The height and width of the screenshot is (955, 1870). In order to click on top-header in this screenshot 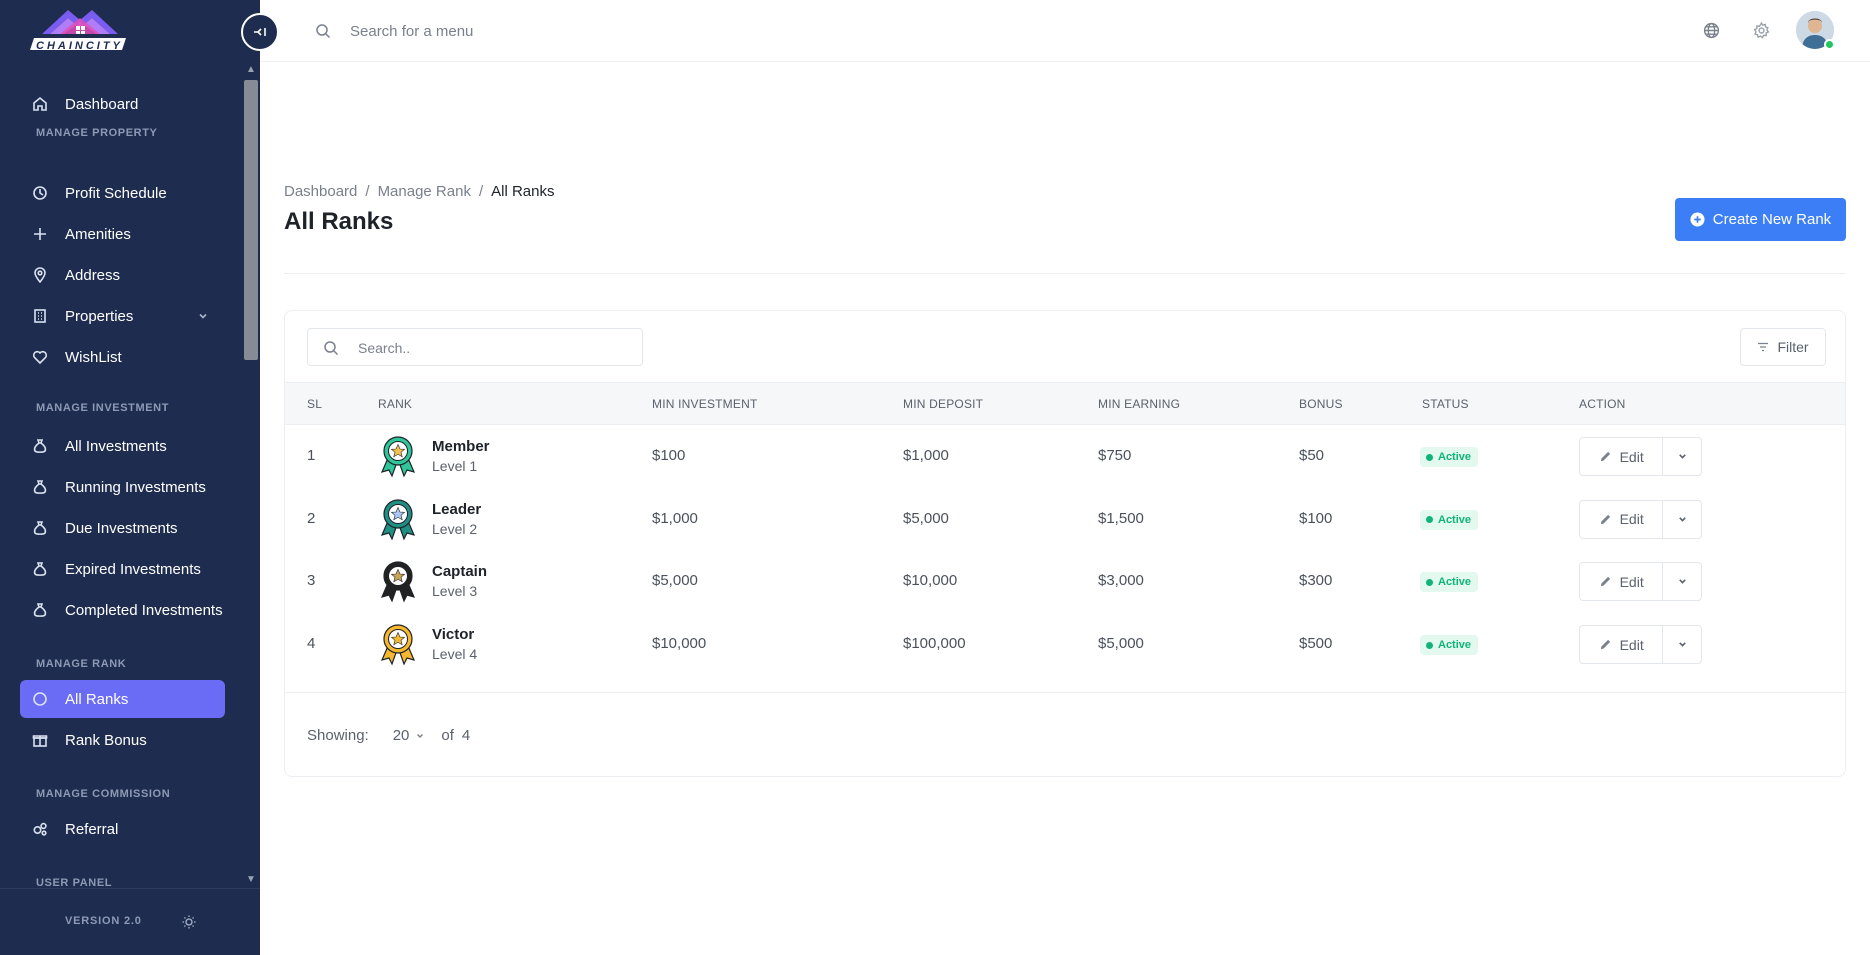, I will do `click(1065, 31)`.